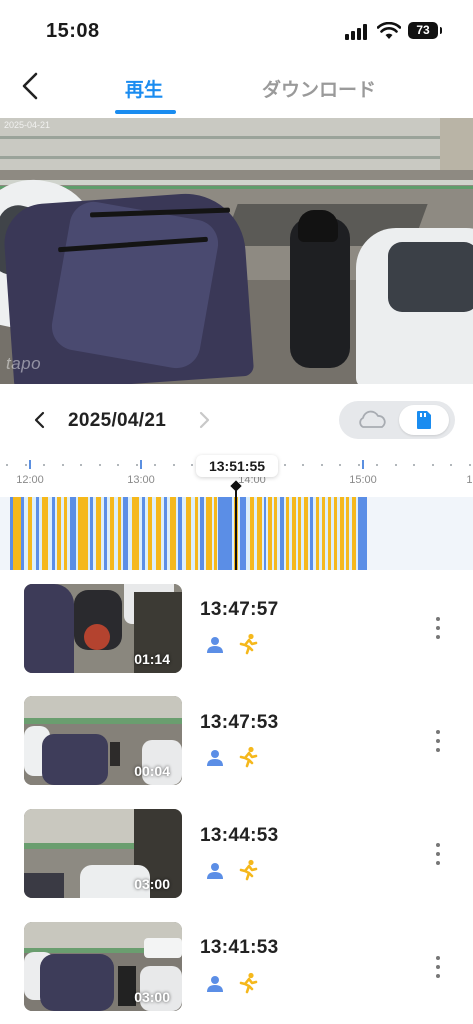 The image size is (473, 1024). Describe the element at coordinates (24, 363) in the screenshot. I see `tapo-watermark: tapo` at that location.